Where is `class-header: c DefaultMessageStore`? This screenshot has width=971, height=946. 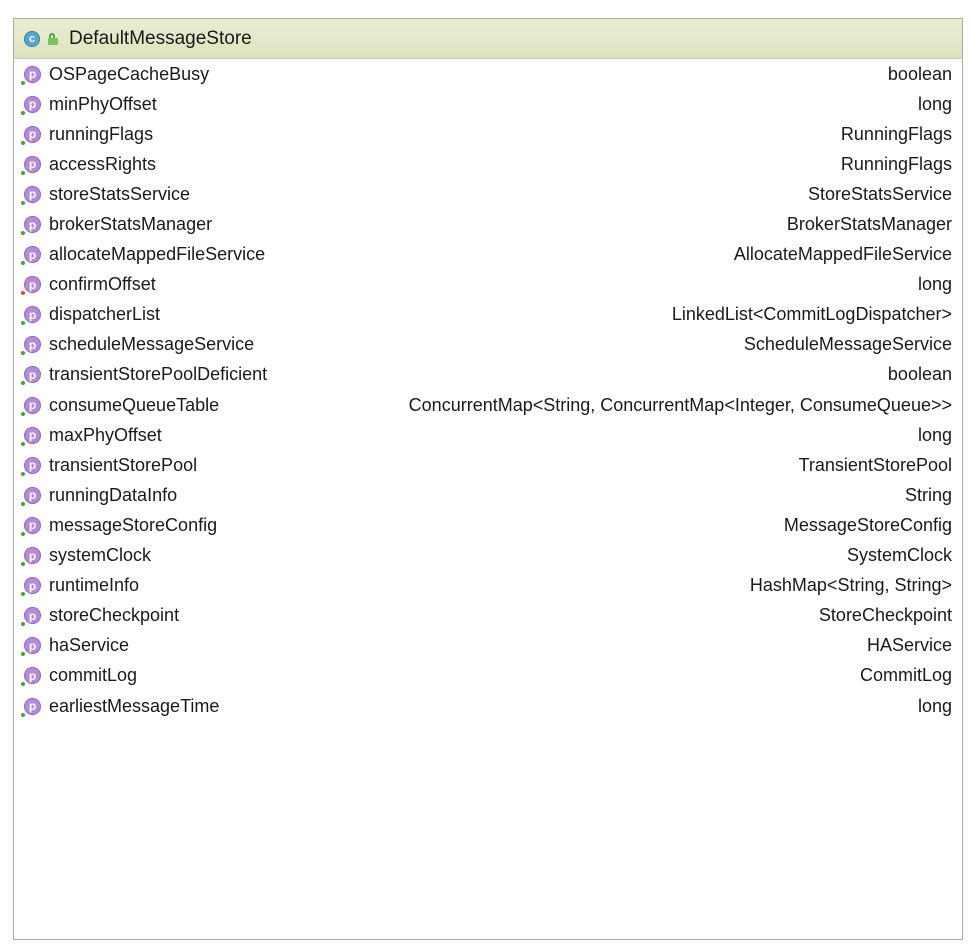 class-header: c DefaultMessageStore is located at coordinates (488, 39).